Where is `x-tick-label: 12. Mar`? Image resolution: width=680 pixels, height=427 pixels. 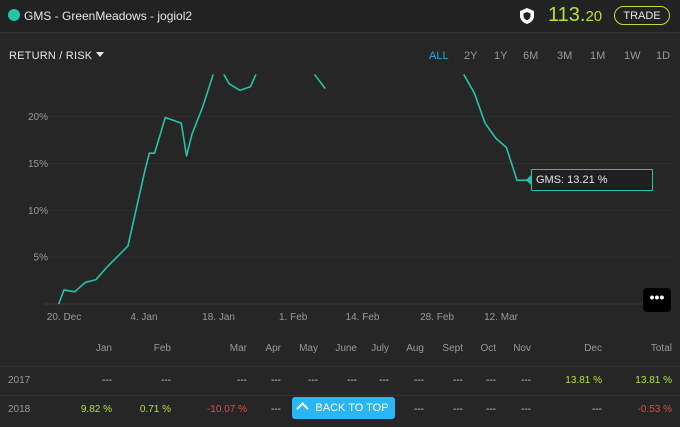 x-tick-label: 12. Mar is located at coordinates (501, 317).